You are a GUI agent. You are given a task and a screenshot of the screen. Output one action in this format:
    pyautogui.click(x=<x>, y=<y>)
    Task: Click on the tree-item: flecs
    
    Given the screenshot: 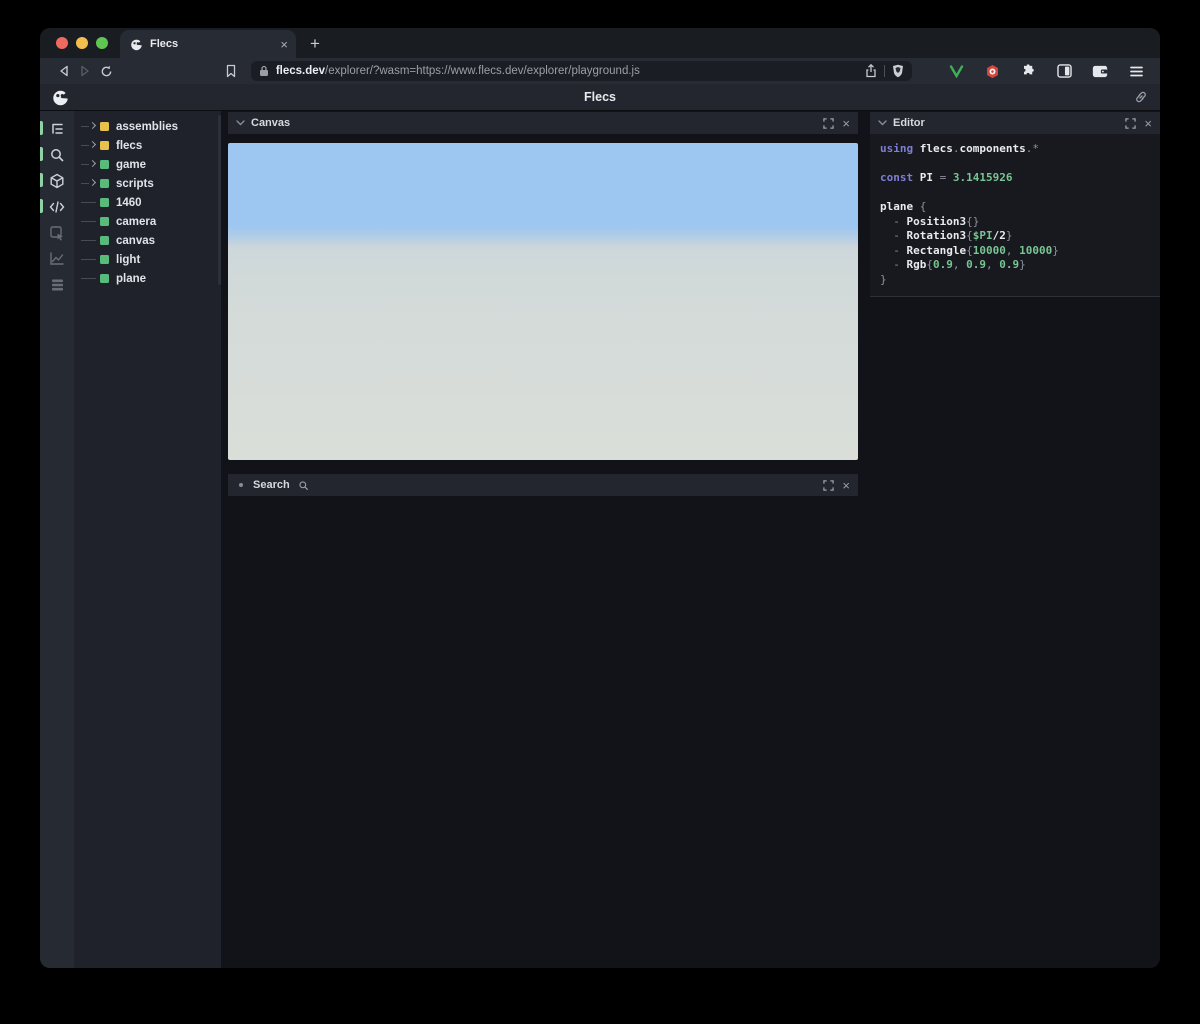 What is the action you would take?
    pyautogui.click(x=147, y=145)
    